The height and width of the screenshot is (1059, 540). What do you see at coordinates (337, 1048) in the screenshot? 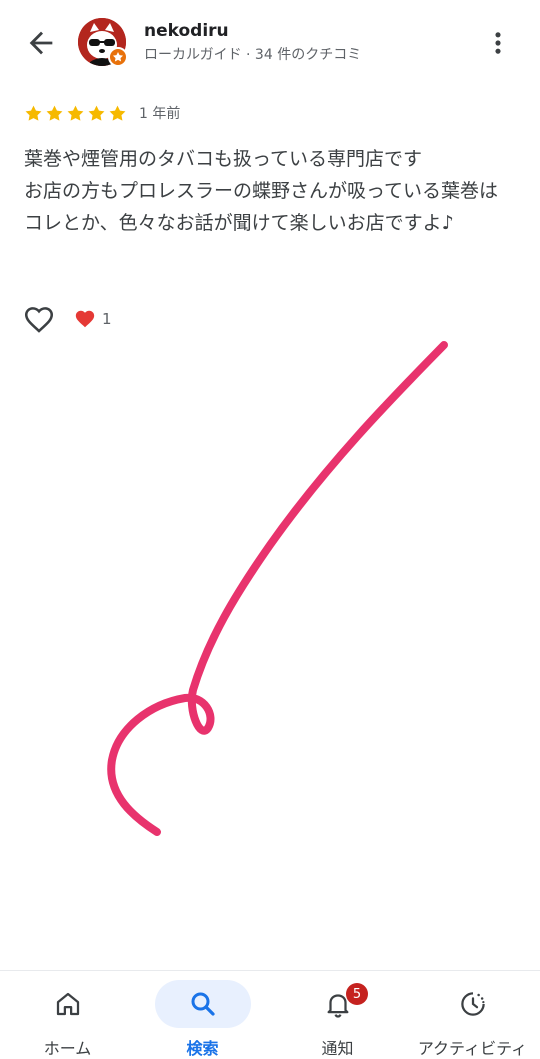
I see `nav-notifications-label: 通知` at bounding box center [337, 1048].